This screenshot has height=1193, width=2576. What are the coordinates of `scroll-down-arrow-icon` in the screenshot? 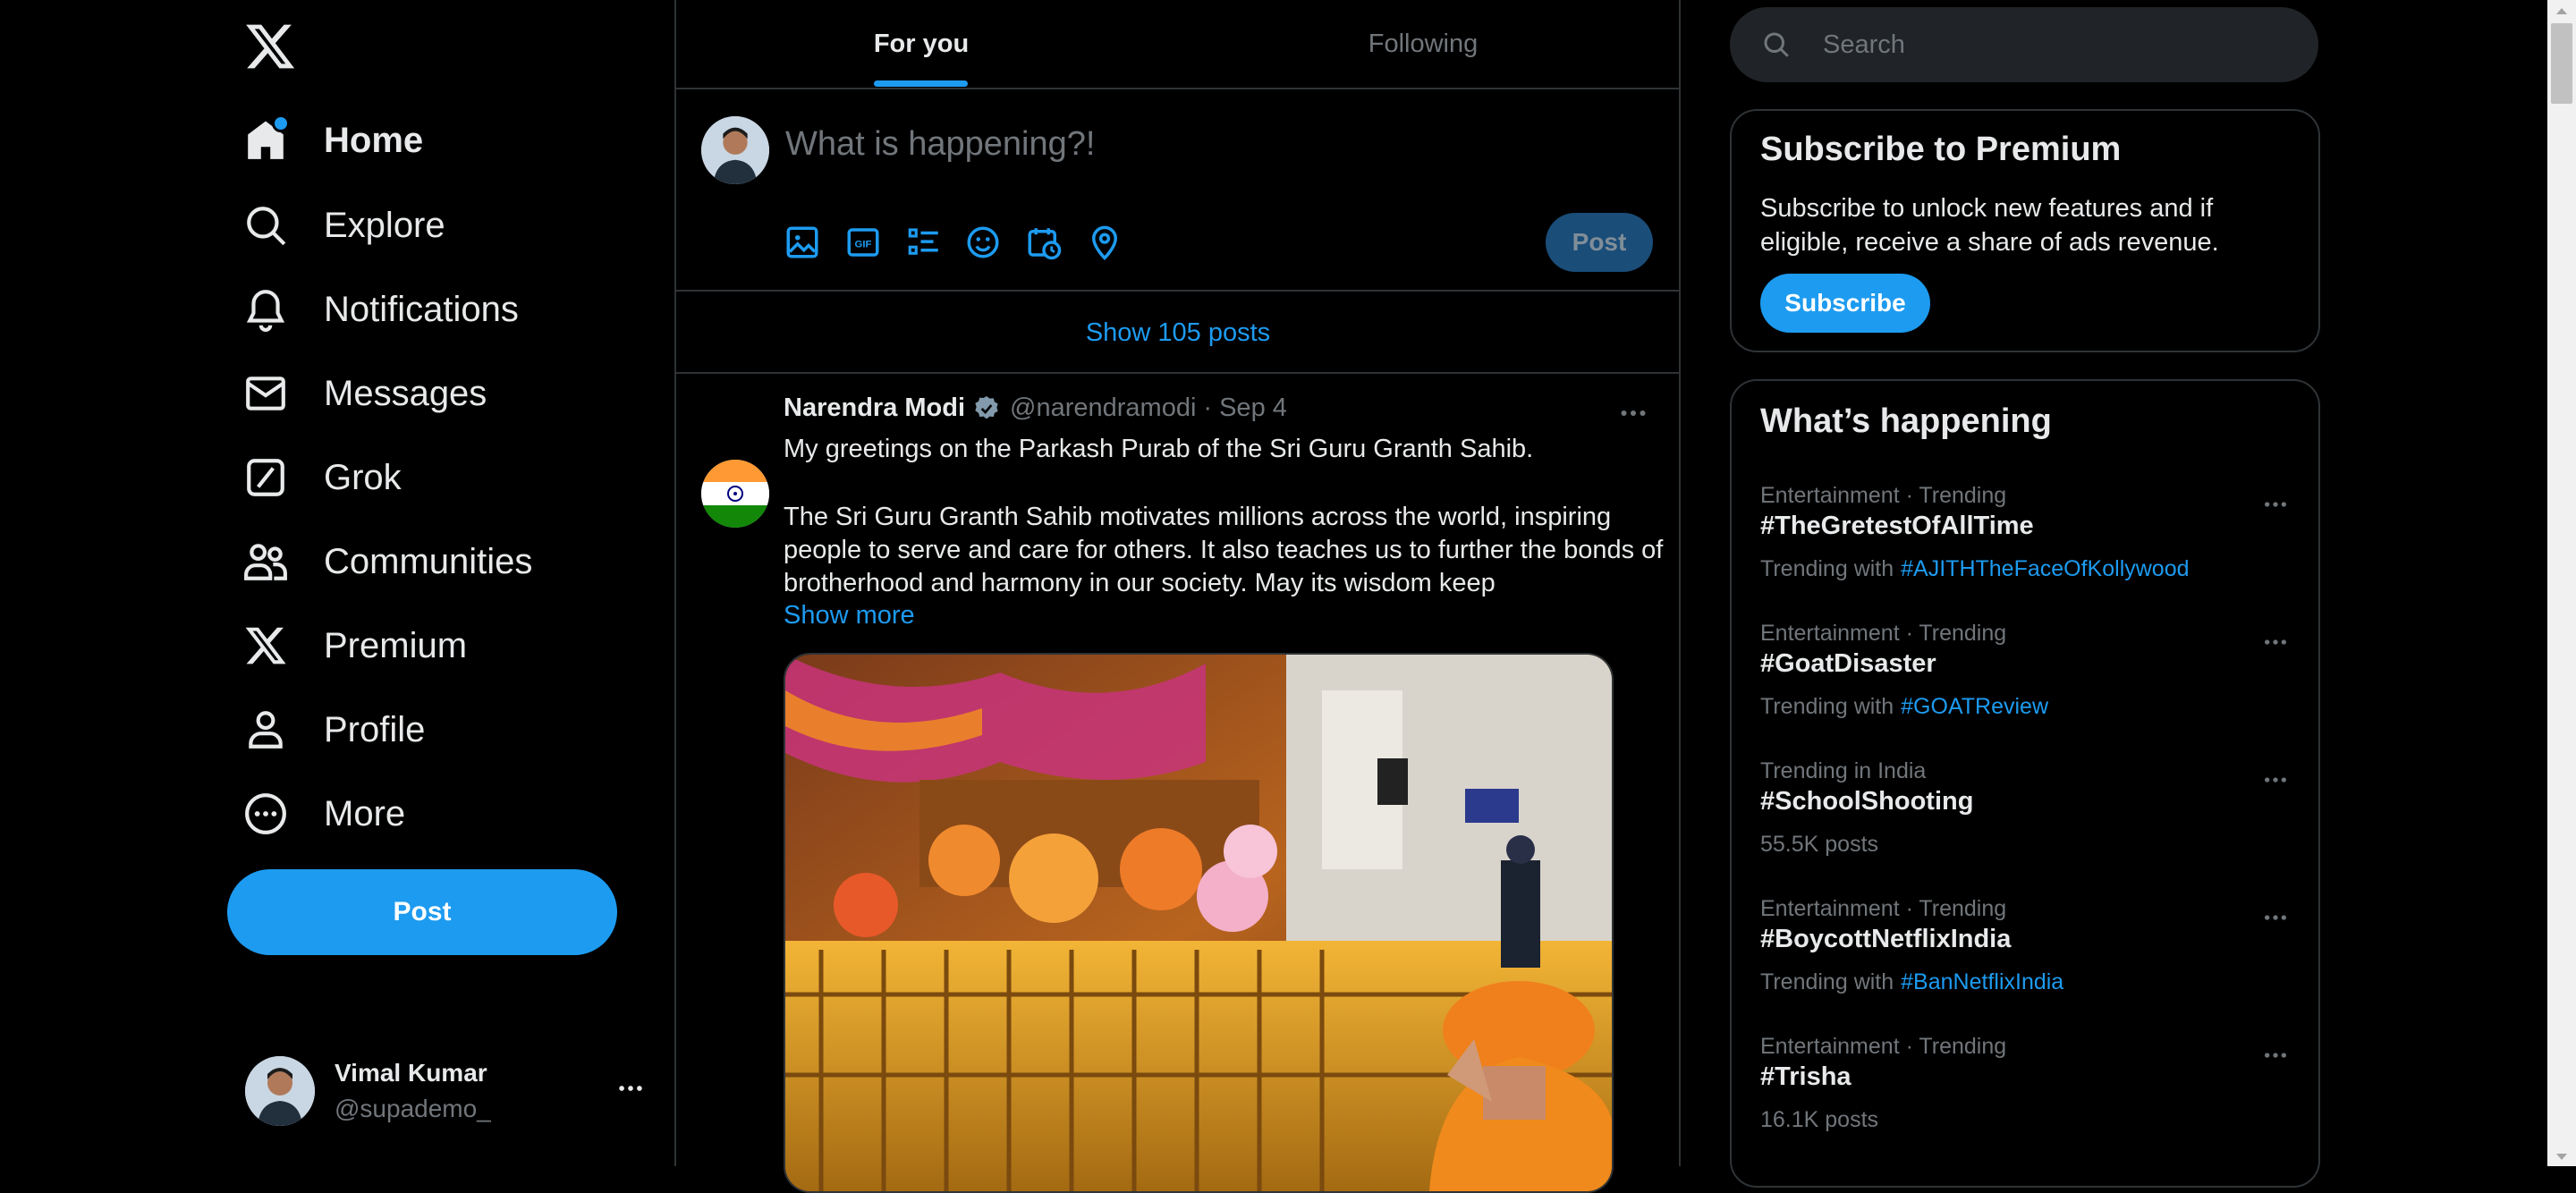 It's located at (2562, 1157).